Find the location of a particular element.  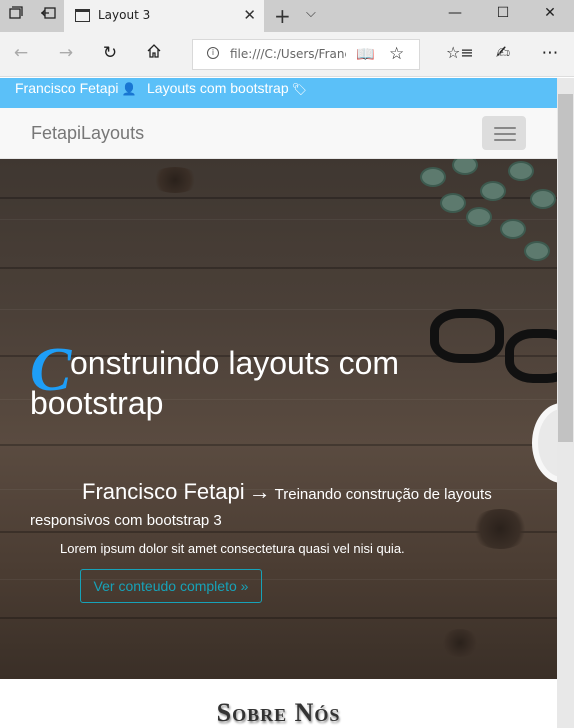

address-url: file:///C:/Users/Franc is located at coordinates (288, 54).